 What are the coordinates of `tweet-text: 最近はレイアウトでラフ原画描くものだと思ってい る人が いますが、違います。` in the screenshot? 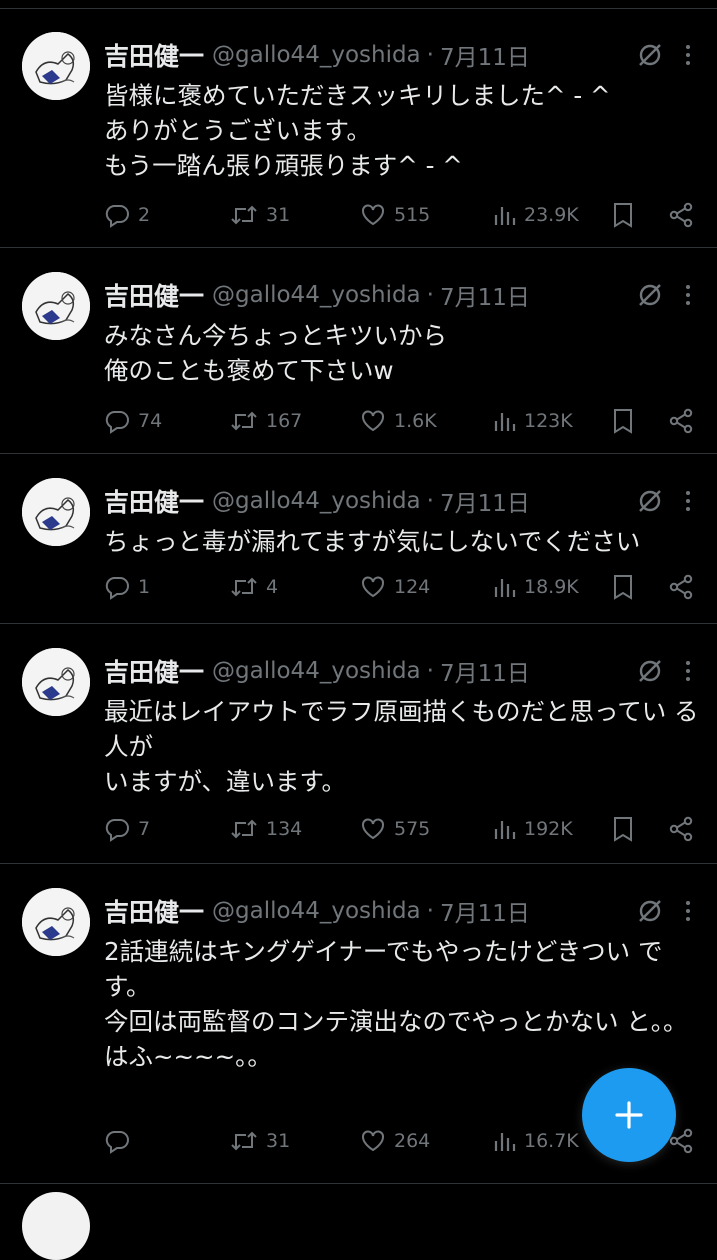 It's located at (401, 746).